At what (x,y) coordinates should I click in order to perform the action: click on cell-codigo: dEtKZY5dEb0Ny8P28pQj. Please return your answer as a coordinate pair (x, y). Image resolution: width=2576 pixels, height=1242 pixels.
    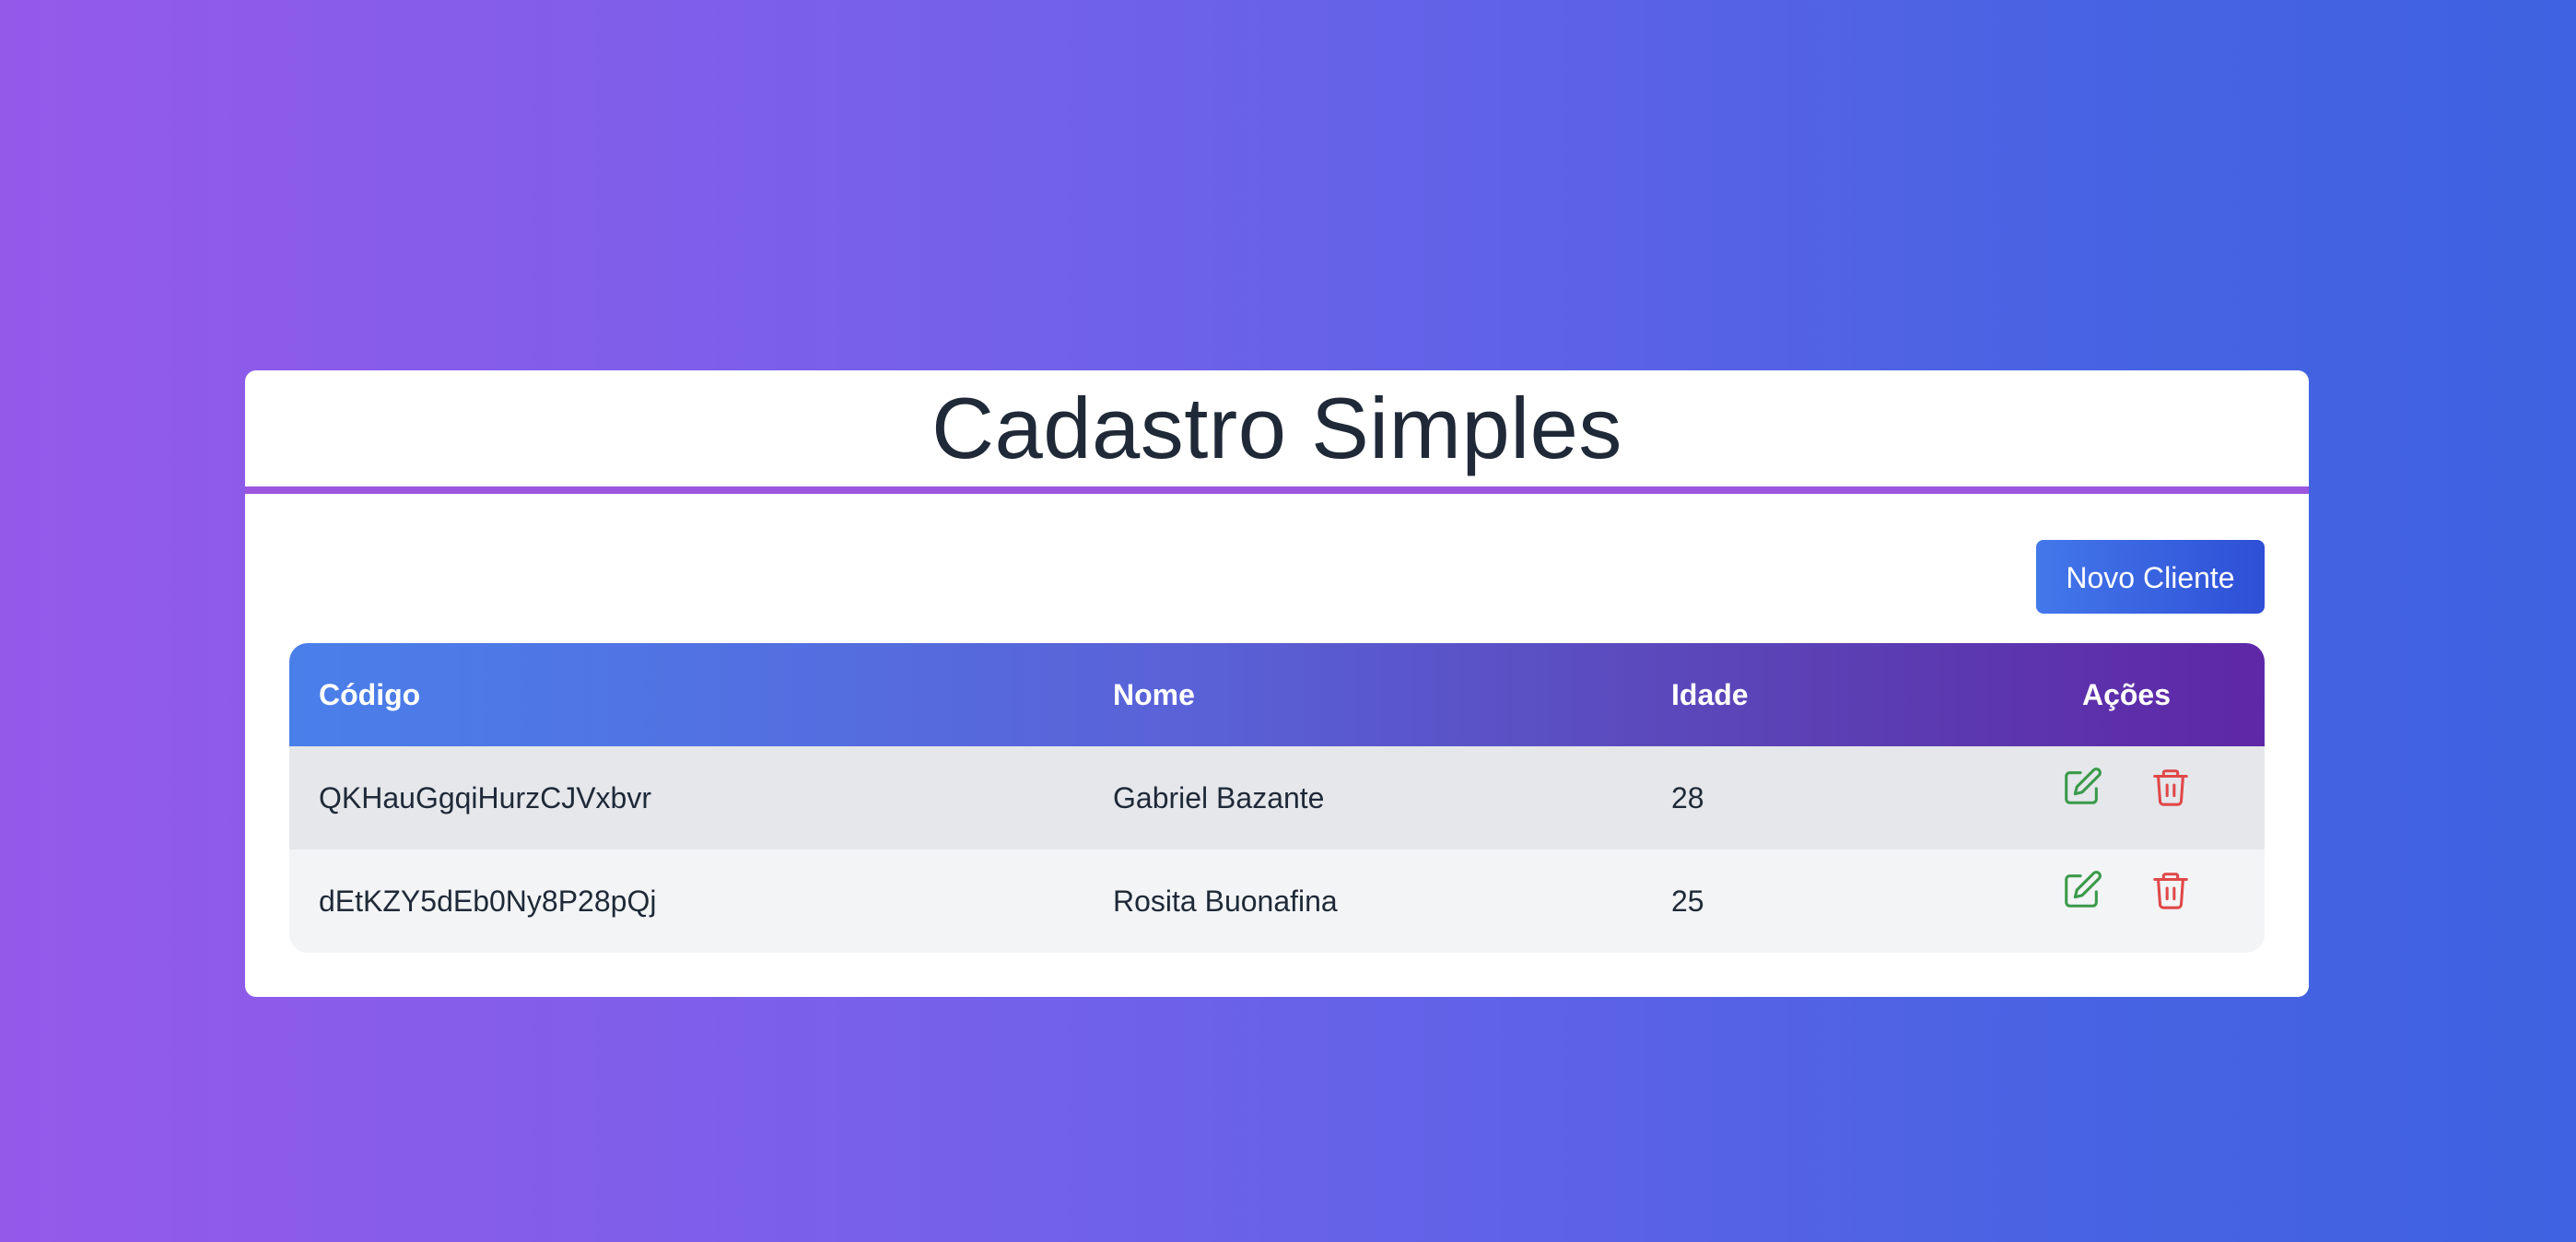
    Looking at the image, I should click on (488, 901).